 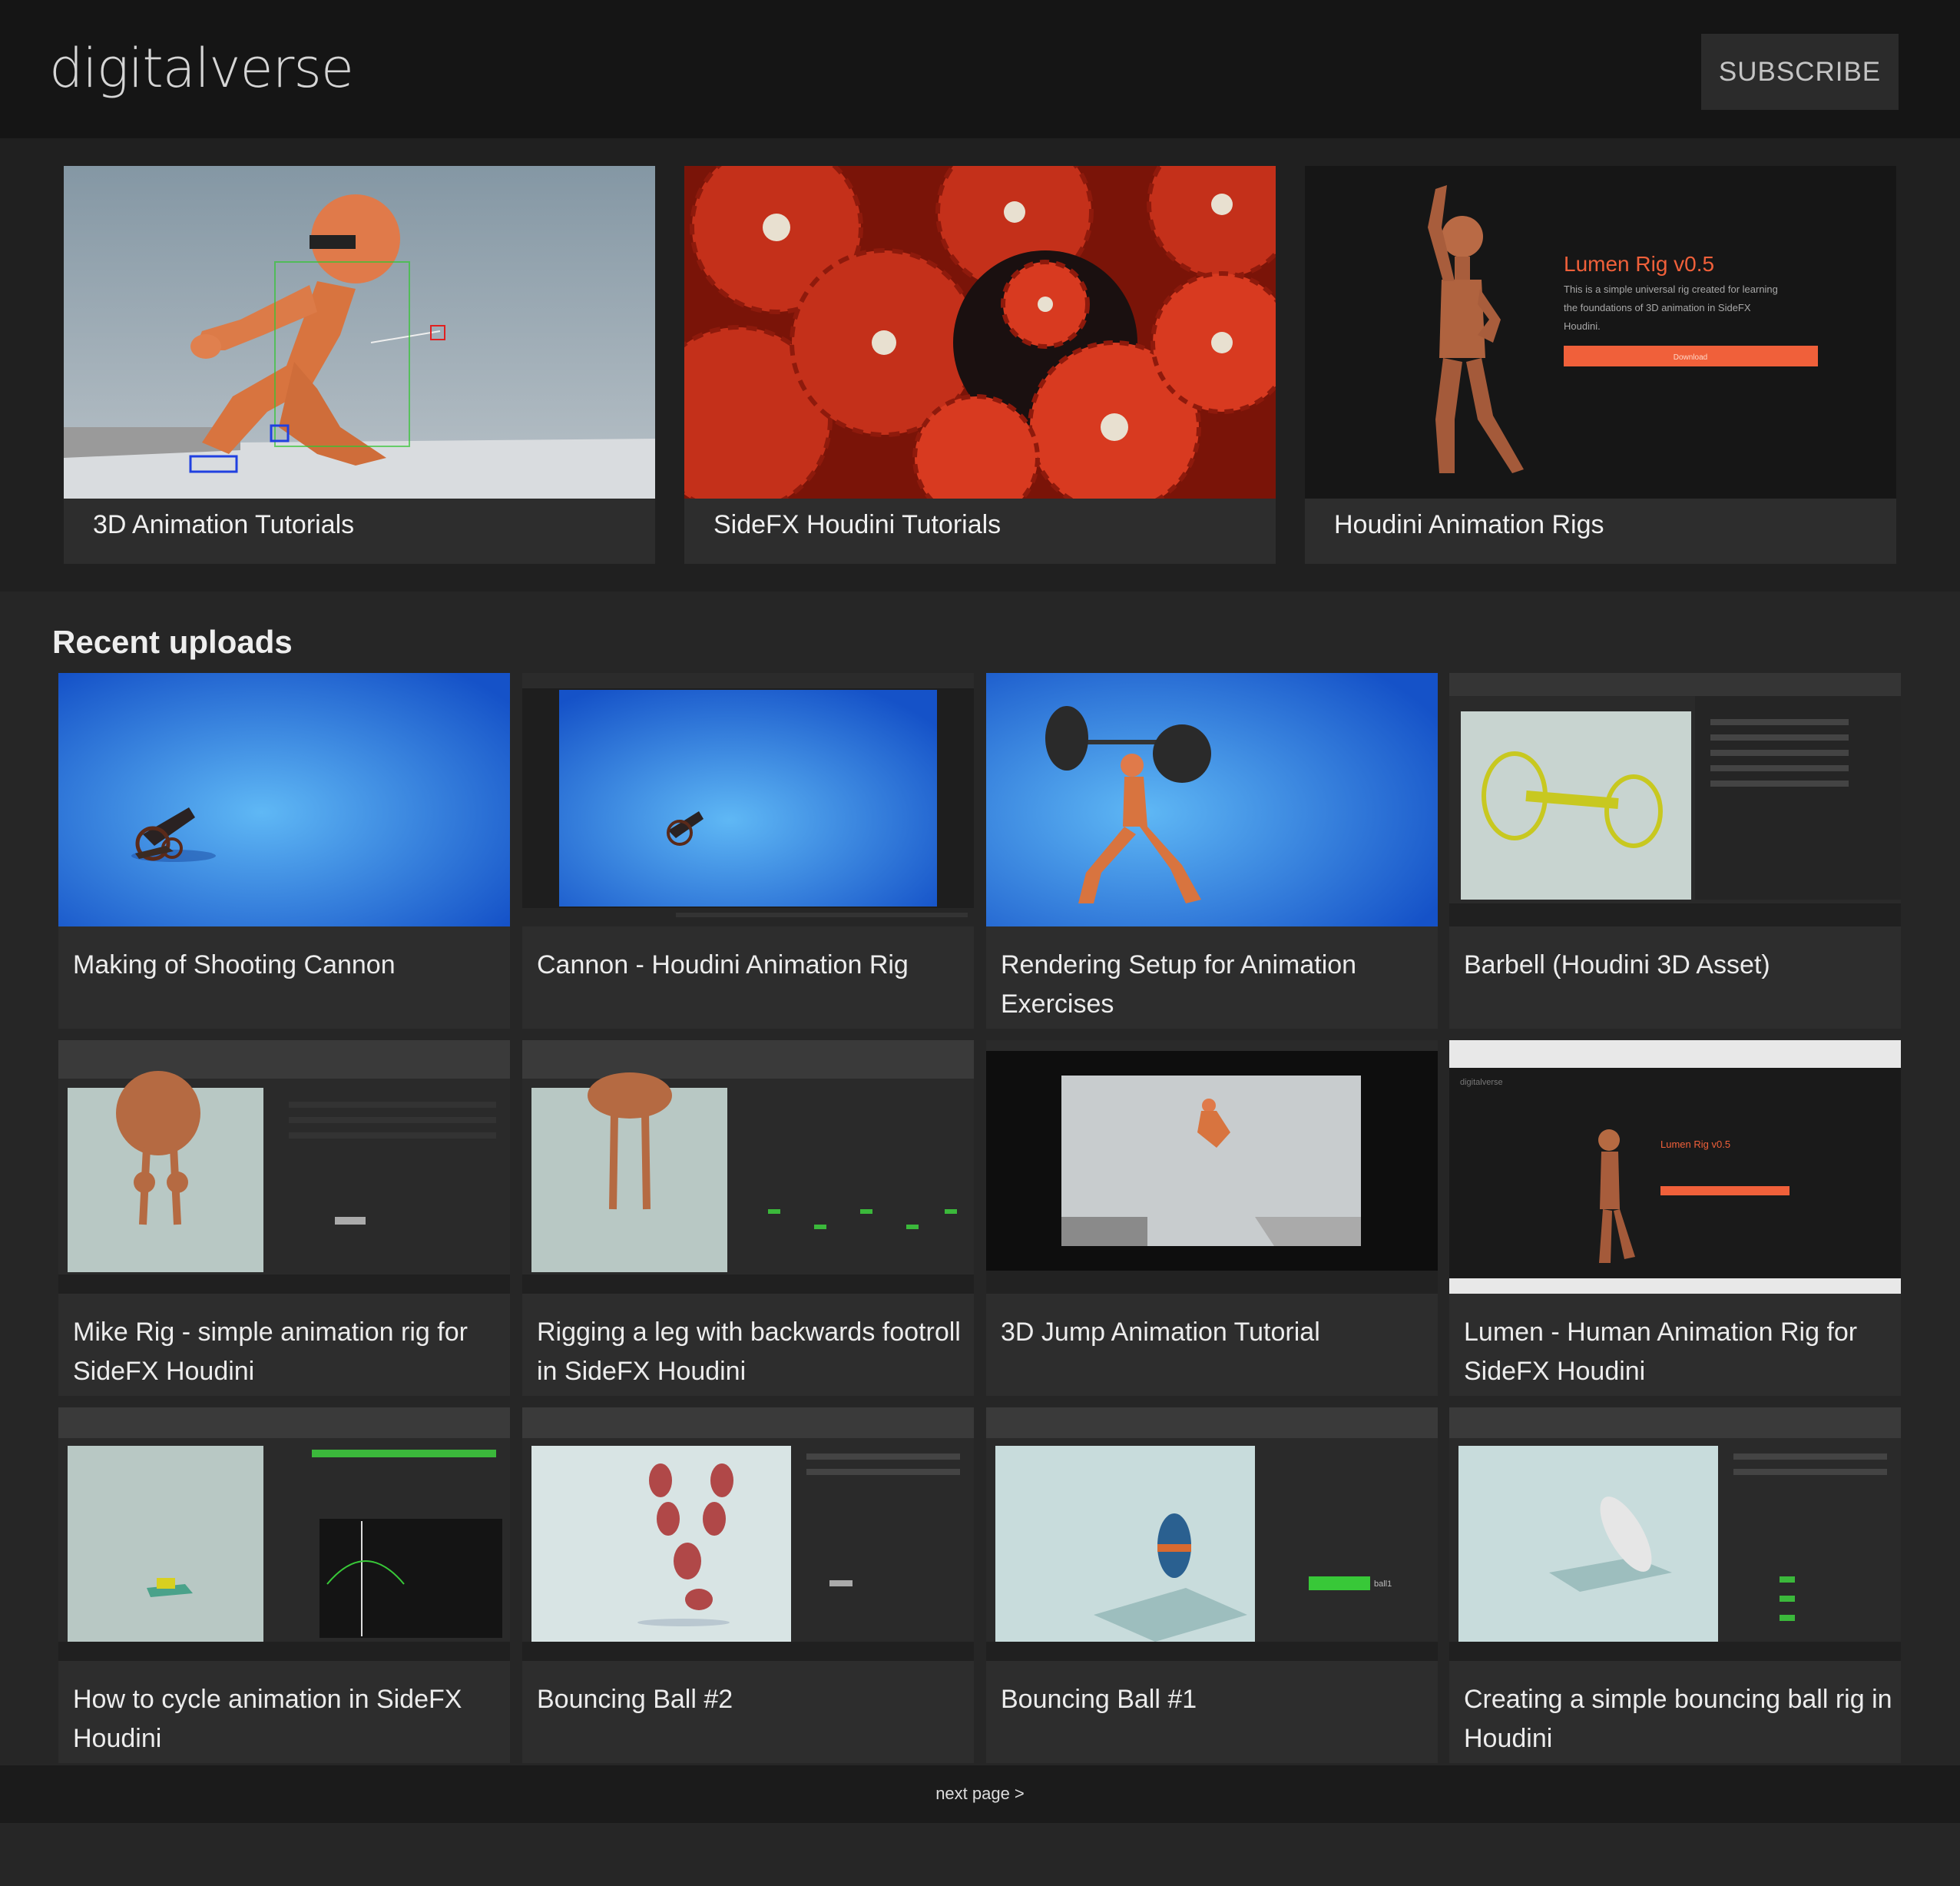 What do you see at coordinates (224, 525) in the screenshot?
I see `featured-title: 3D Animation Tutorials` at bounding box center [224, 525].